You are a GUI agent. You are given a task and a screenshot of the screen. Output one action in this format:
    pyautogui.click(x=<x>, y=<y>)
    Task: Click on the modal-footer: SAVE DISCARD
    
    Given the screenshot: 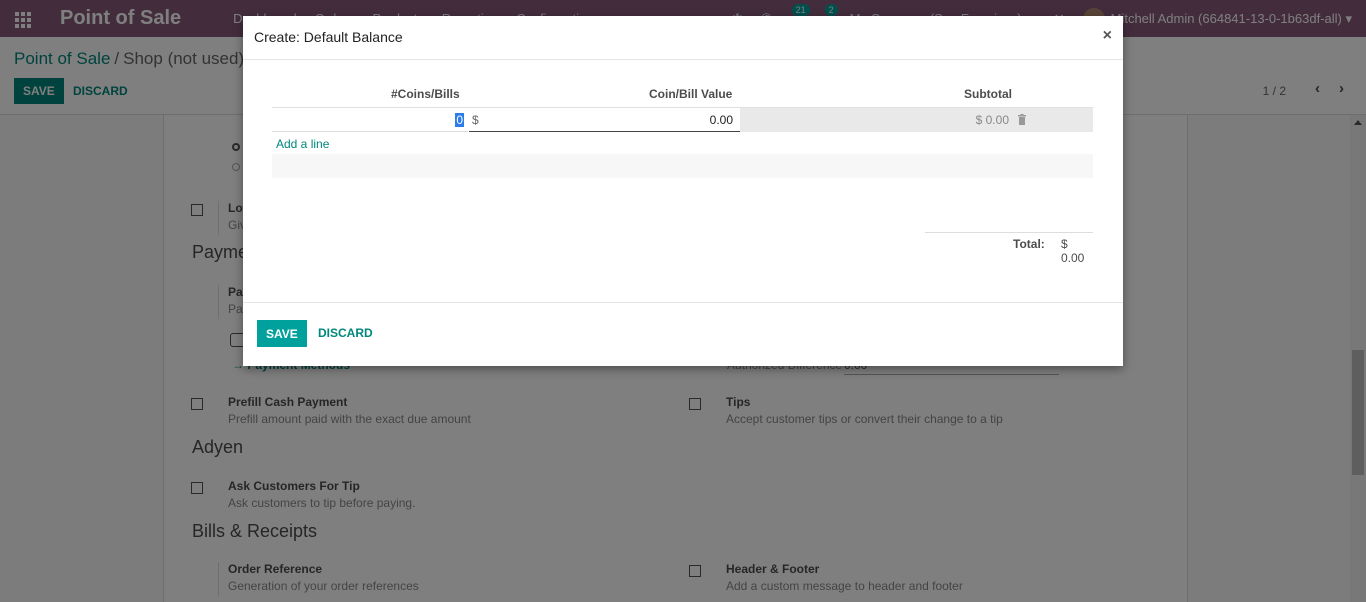 What is the action you would take?
    pyautogui.click(x=683, y=335)
    